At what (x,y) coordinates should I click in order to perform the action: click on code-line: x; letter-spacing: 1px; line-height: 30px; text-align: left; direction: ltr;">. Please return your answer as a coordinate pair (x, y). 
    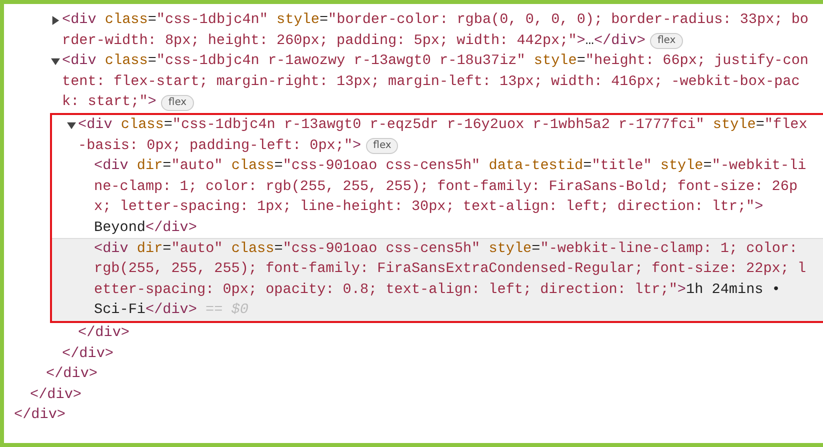
    Looking at the image, I should click on (429, 208).